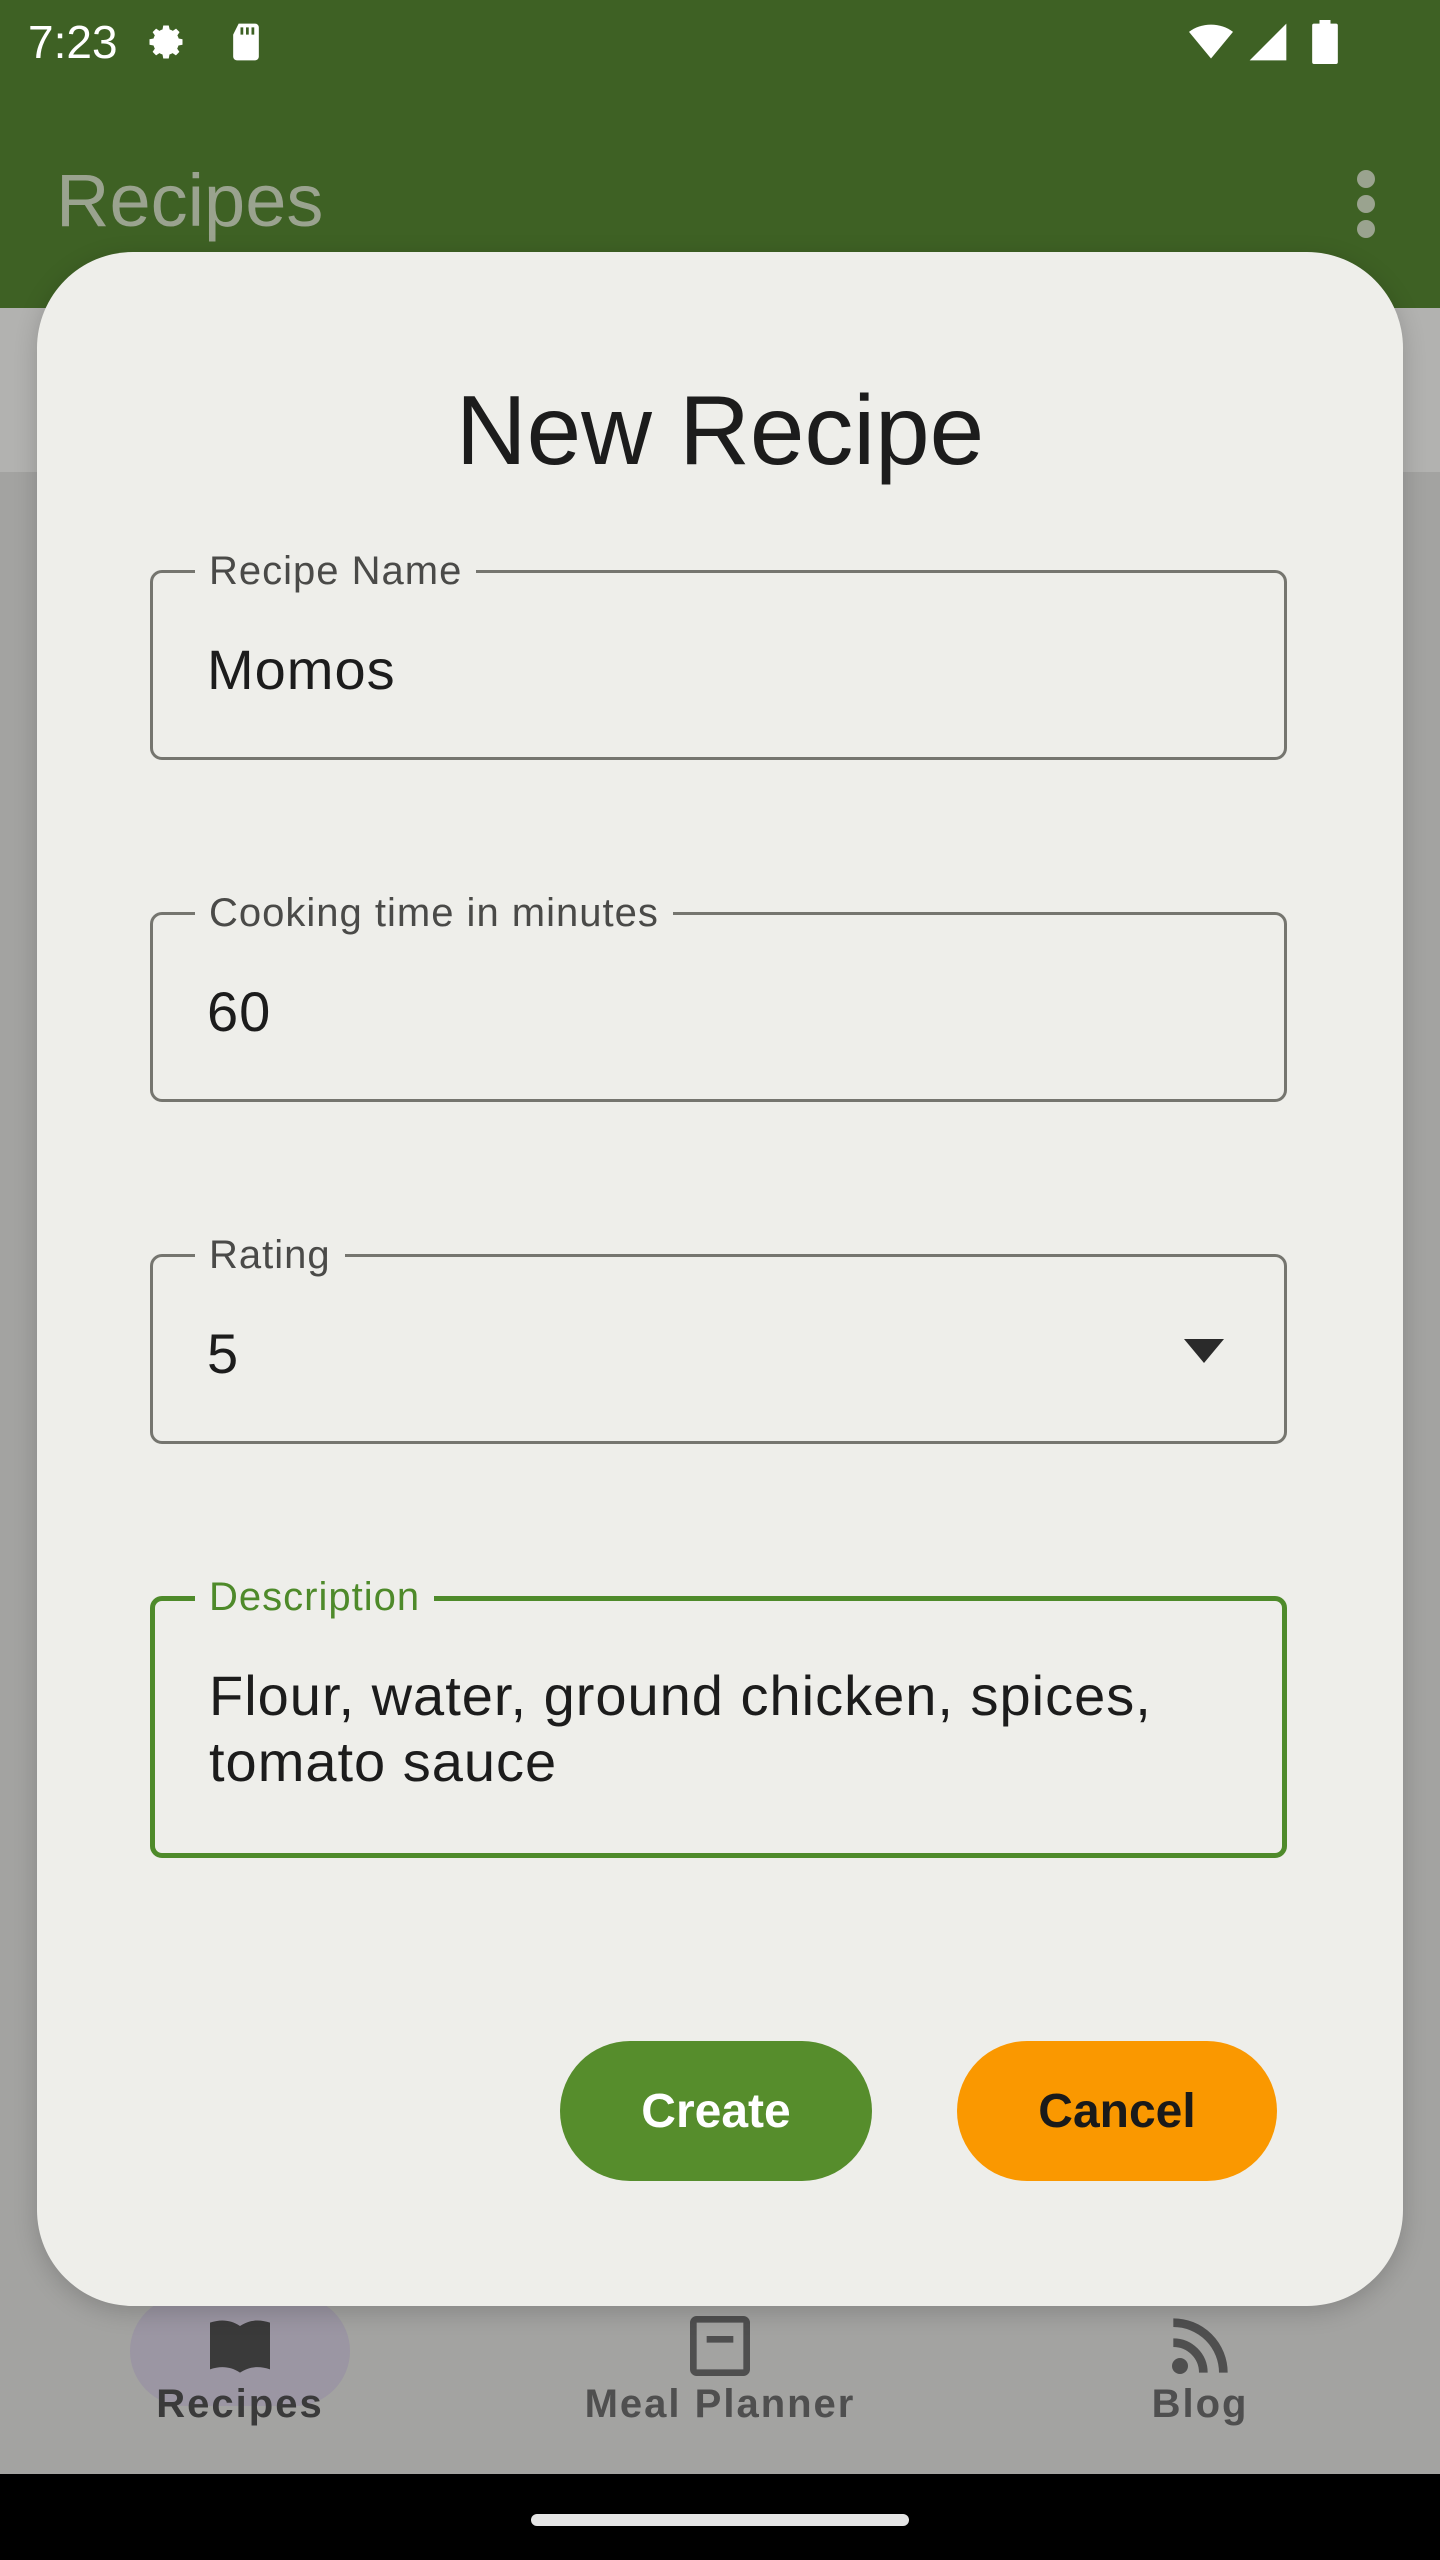 The height and width of the screenshot is (2560, 1440). I want to click on home-gesture-handle, so click(720, 2520).